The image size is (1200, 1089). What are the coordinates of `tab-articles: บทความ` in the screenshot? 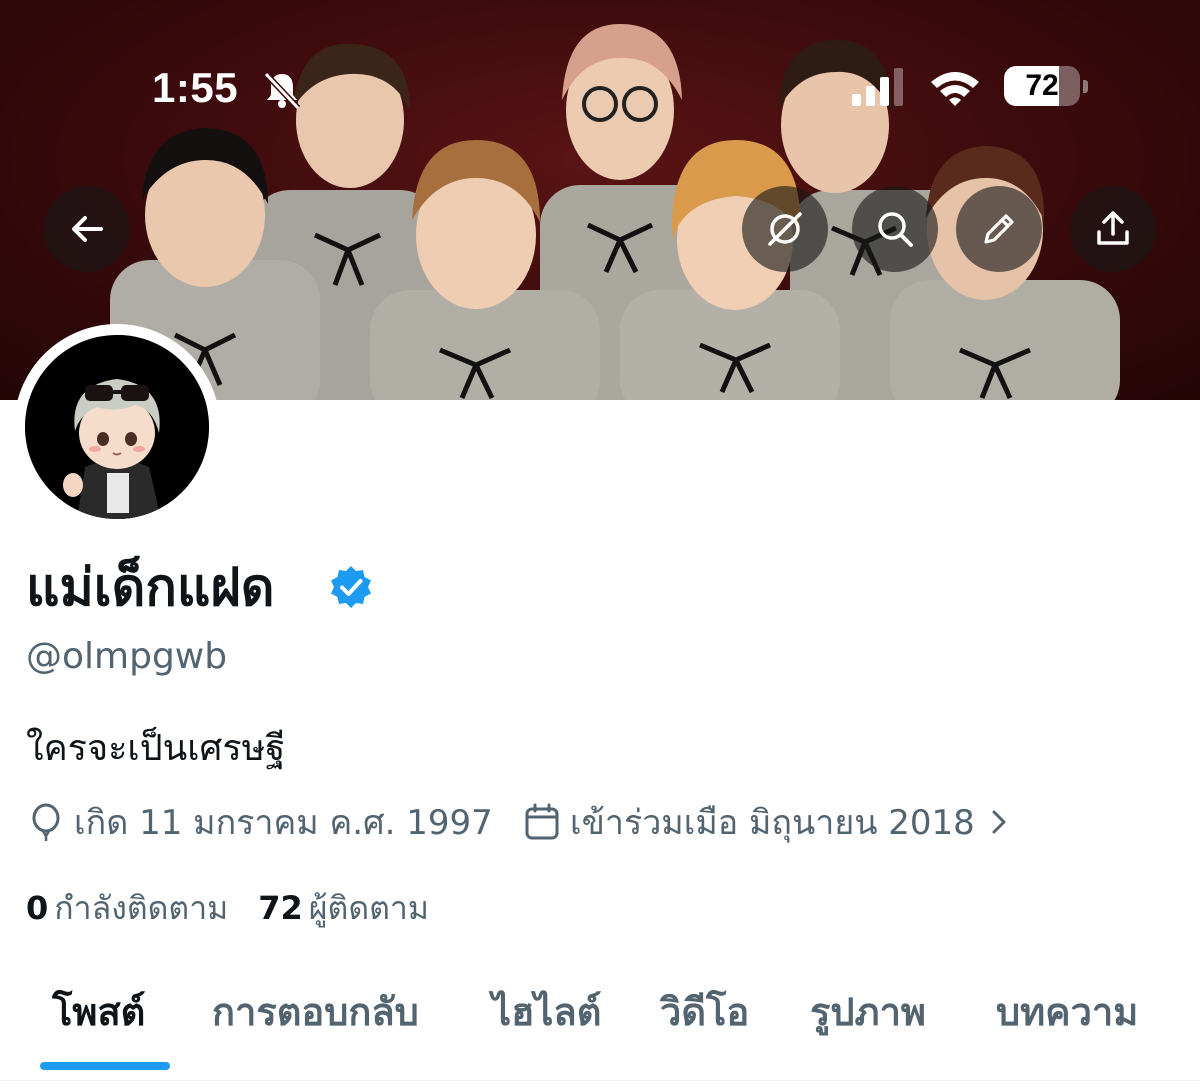 It's located at (1067, 1012).